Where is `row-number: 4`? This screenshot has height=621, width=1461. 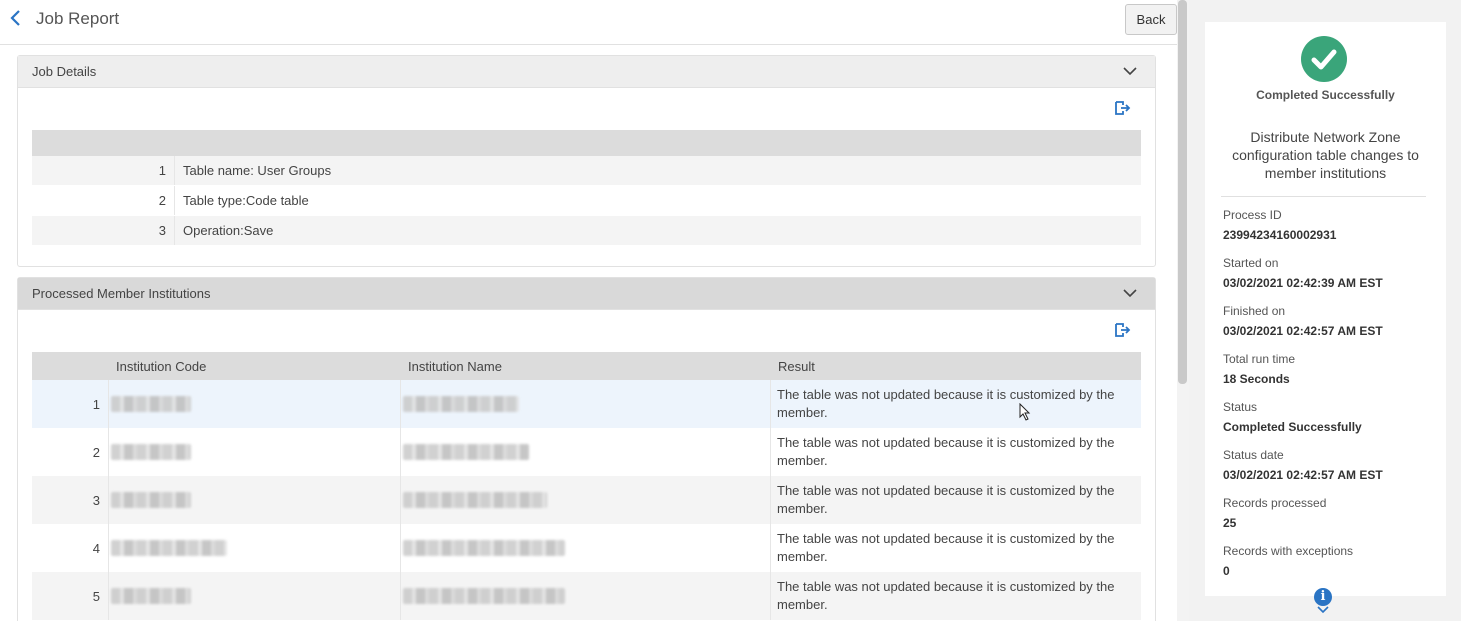 row-number: 4 is located at coordinates (96, 548).